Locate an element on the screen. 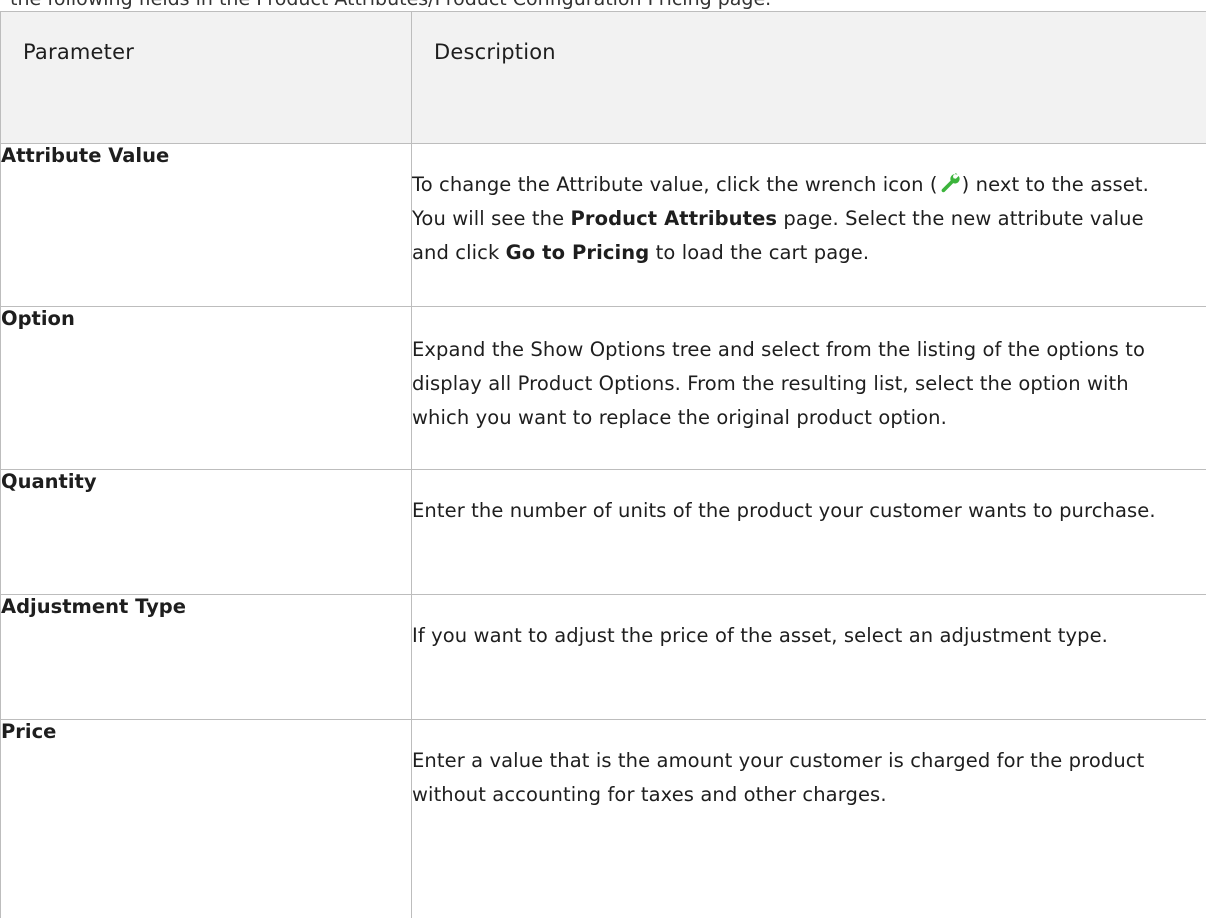 The height and width of the screenshot is (918, 1206). param-name-option: Option is located at coordinates (206, 388).